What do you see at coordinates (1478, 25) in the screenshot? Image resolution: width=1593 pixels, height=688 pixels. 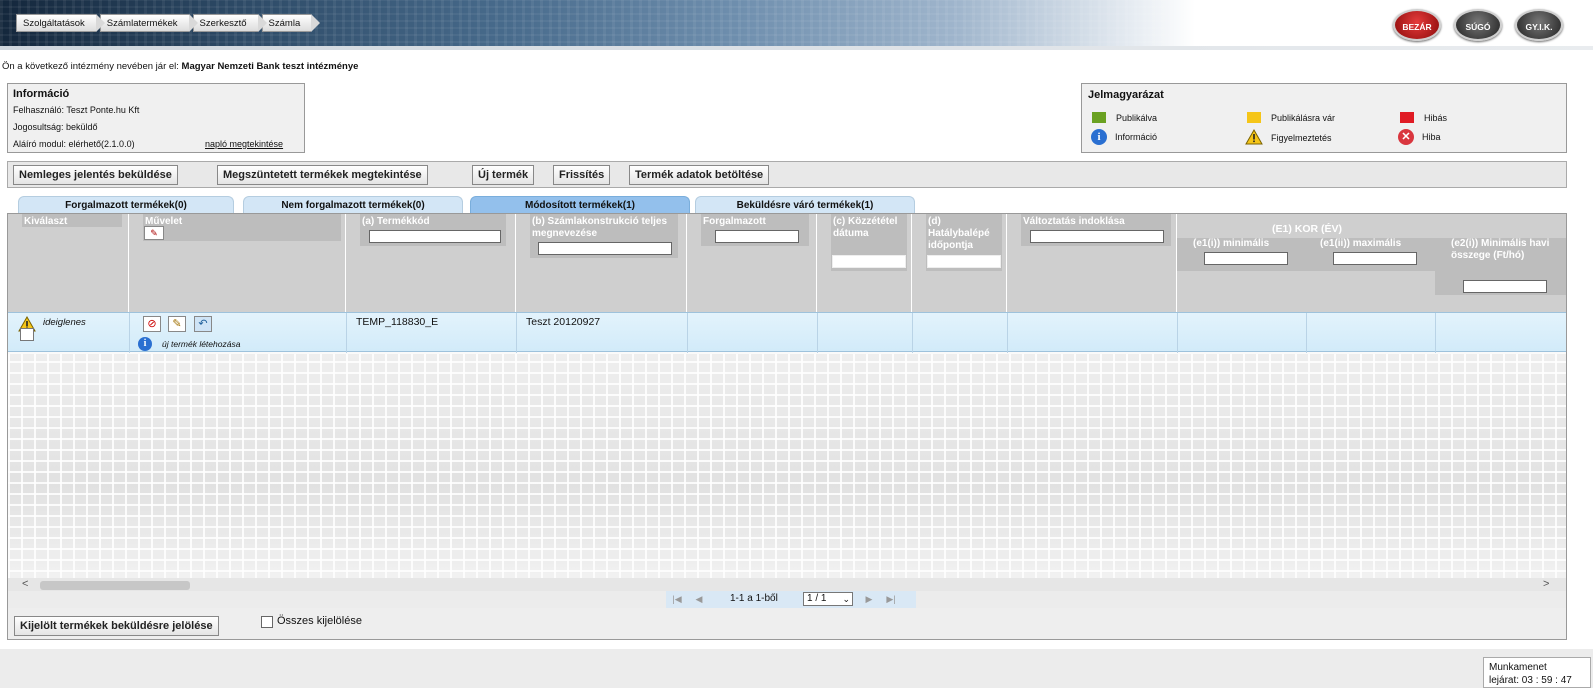 I see `help-button: SÚGÓ` at bounding box center [1478, 25].